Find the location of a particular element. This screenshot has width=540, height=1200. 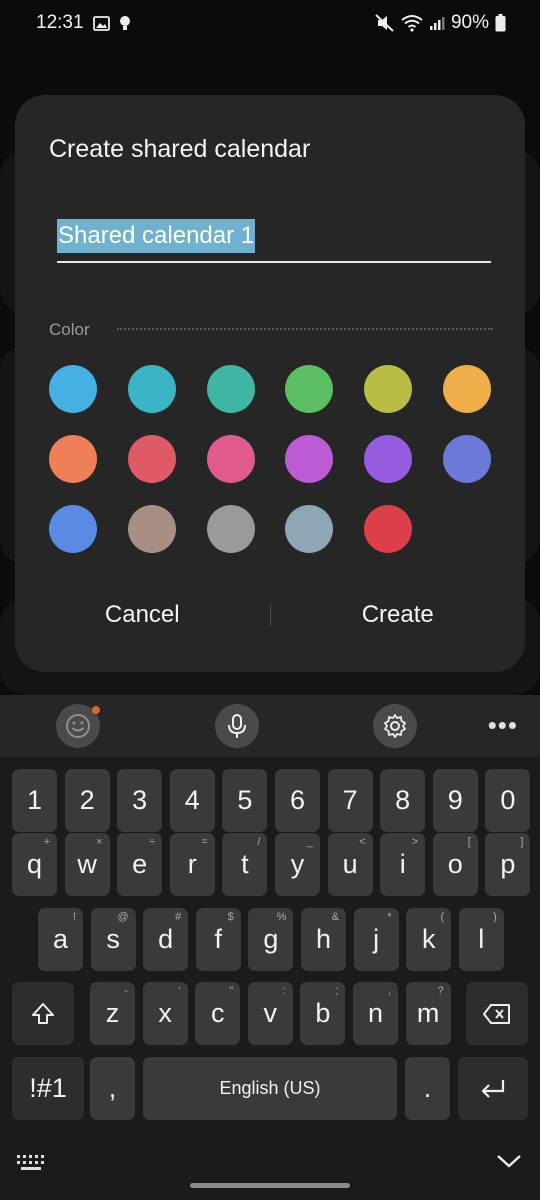

key-3: 3 is located at coordinates (140, 800).